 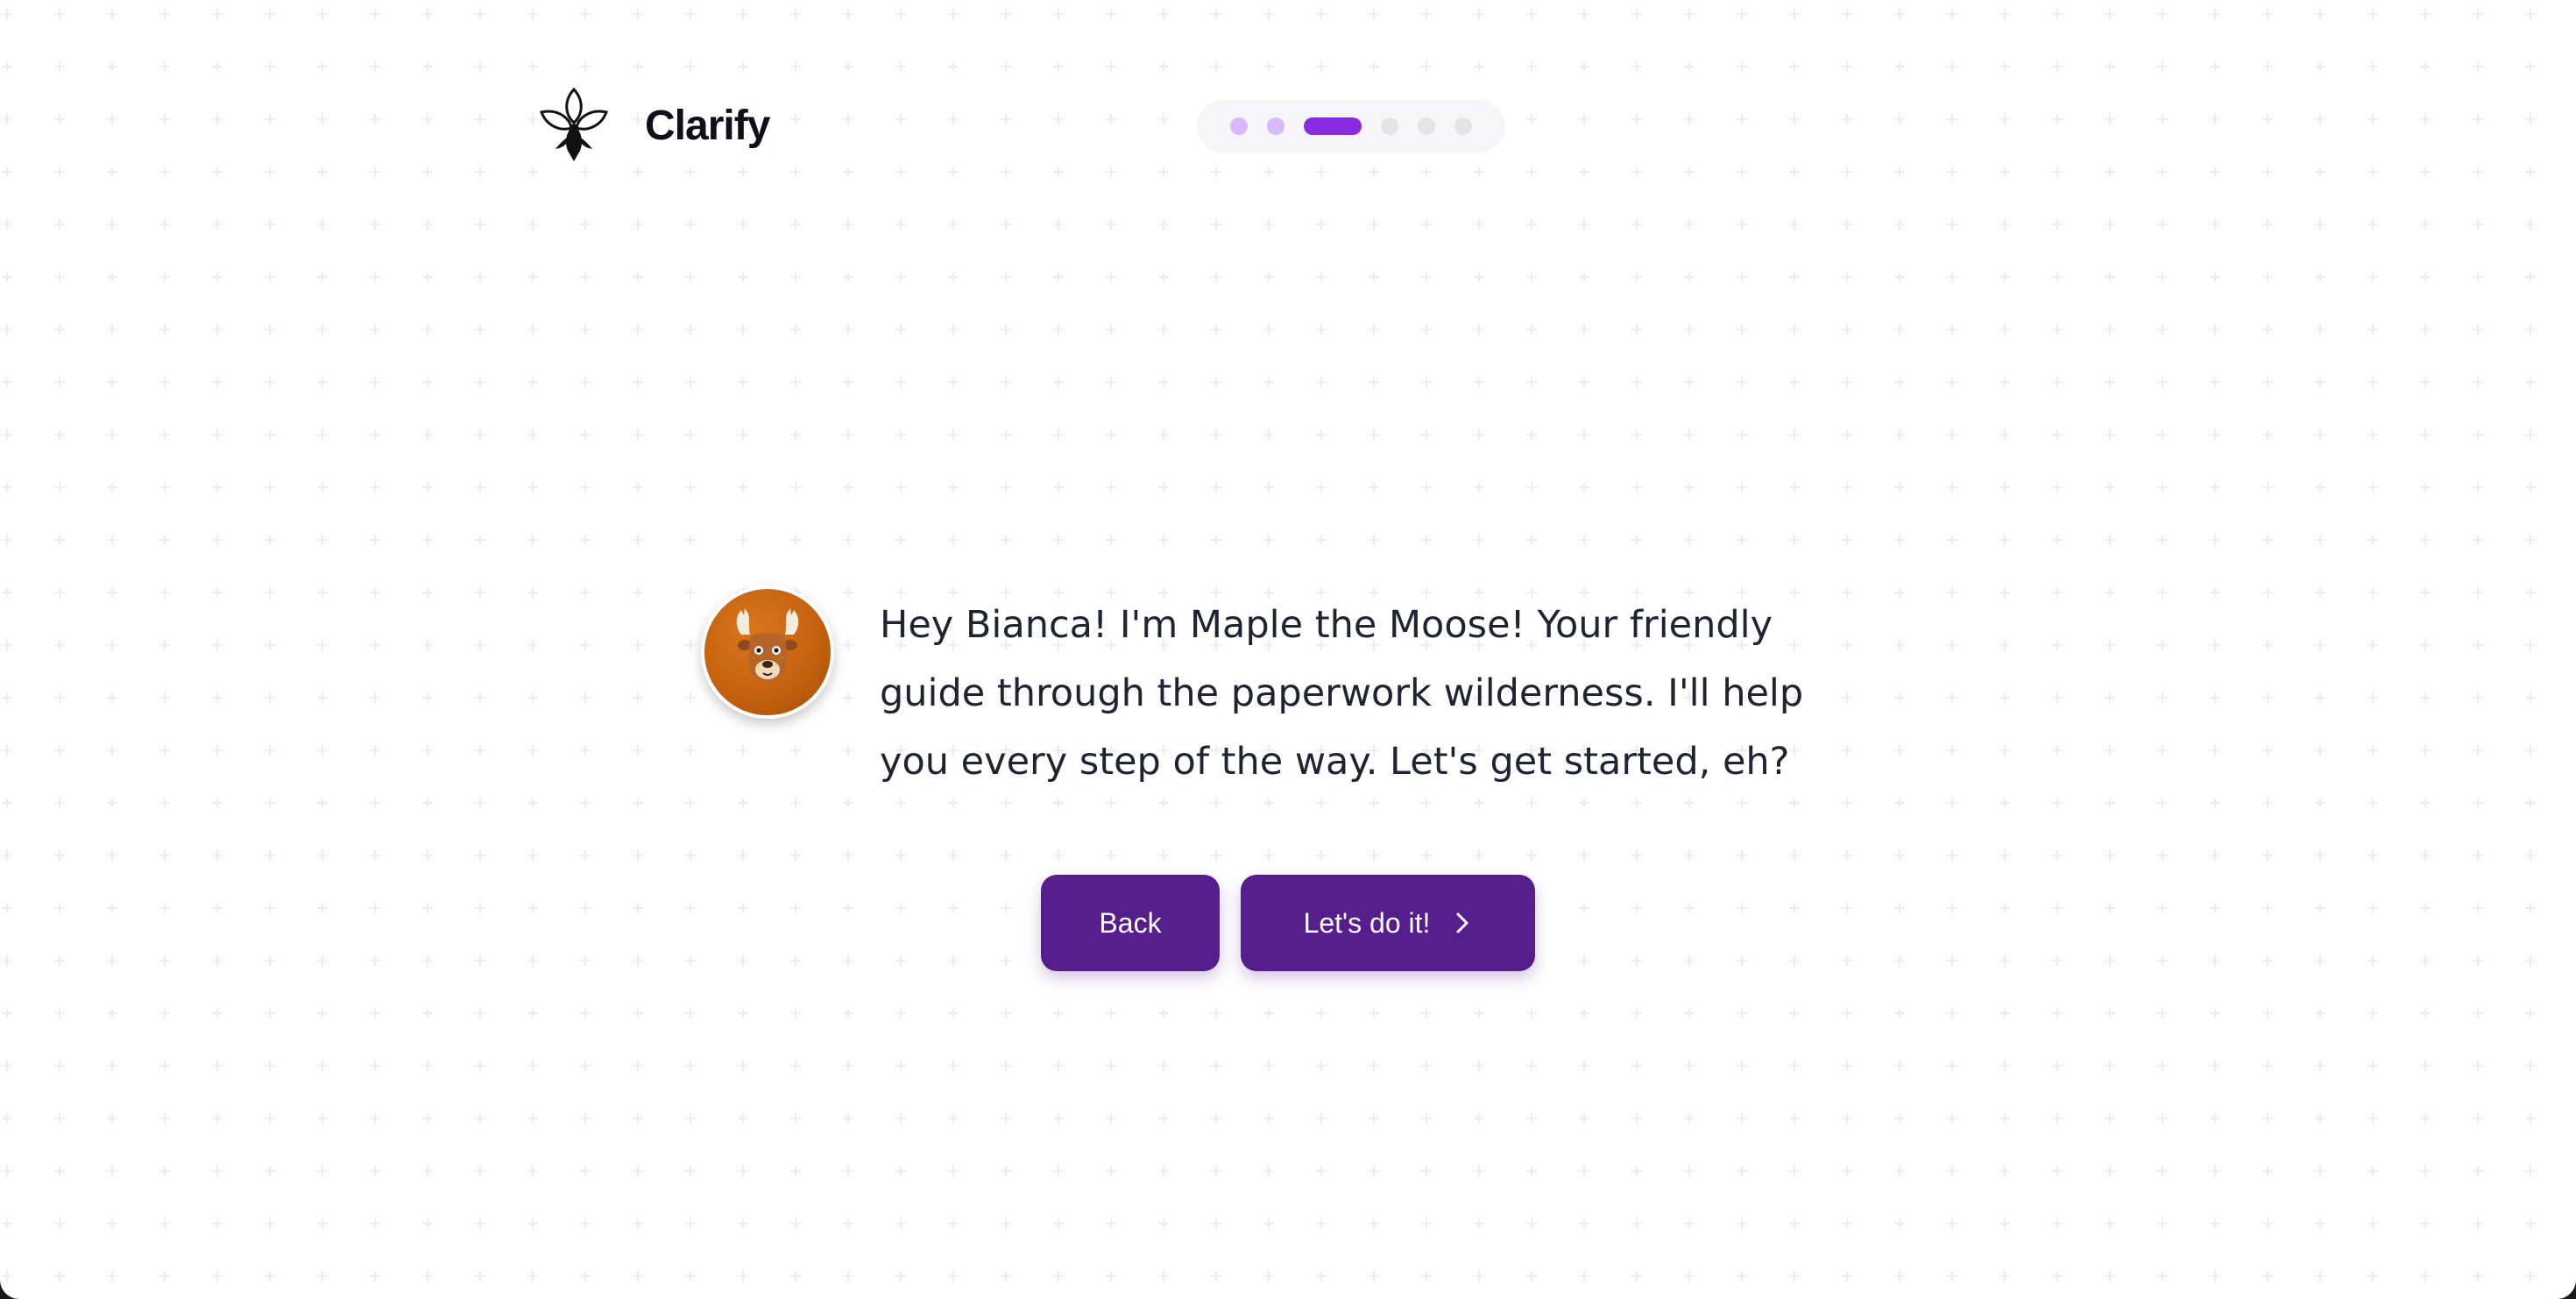 I want to click on back-button: Back, so click(x=1130, y=923).